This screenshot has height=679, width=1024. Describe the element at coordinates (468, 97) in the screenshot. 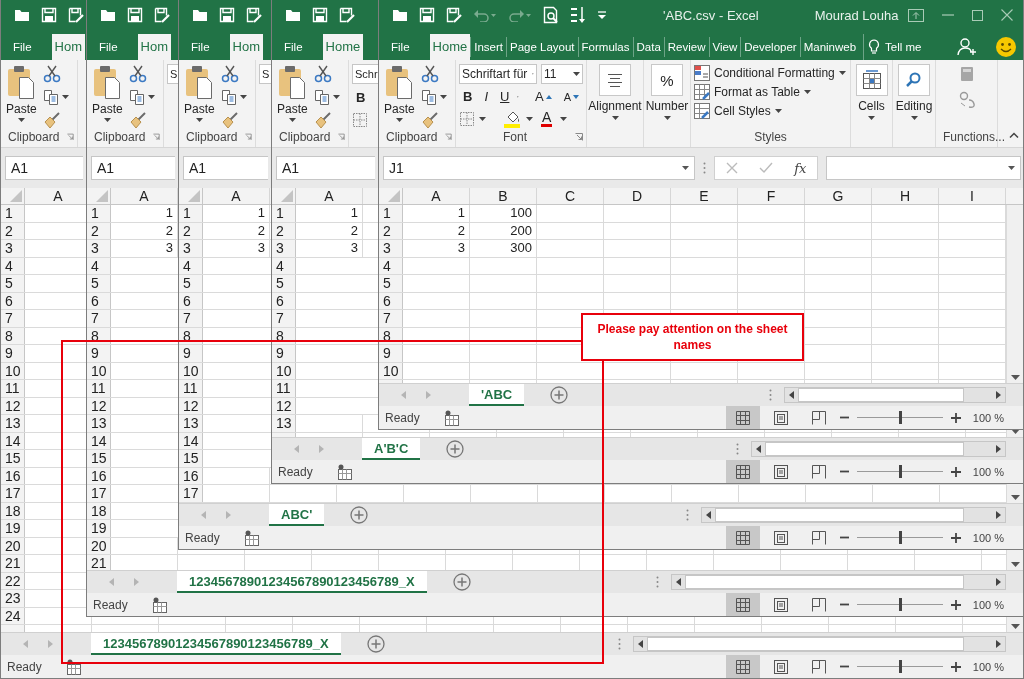

I see `bold-button: B` at that location.